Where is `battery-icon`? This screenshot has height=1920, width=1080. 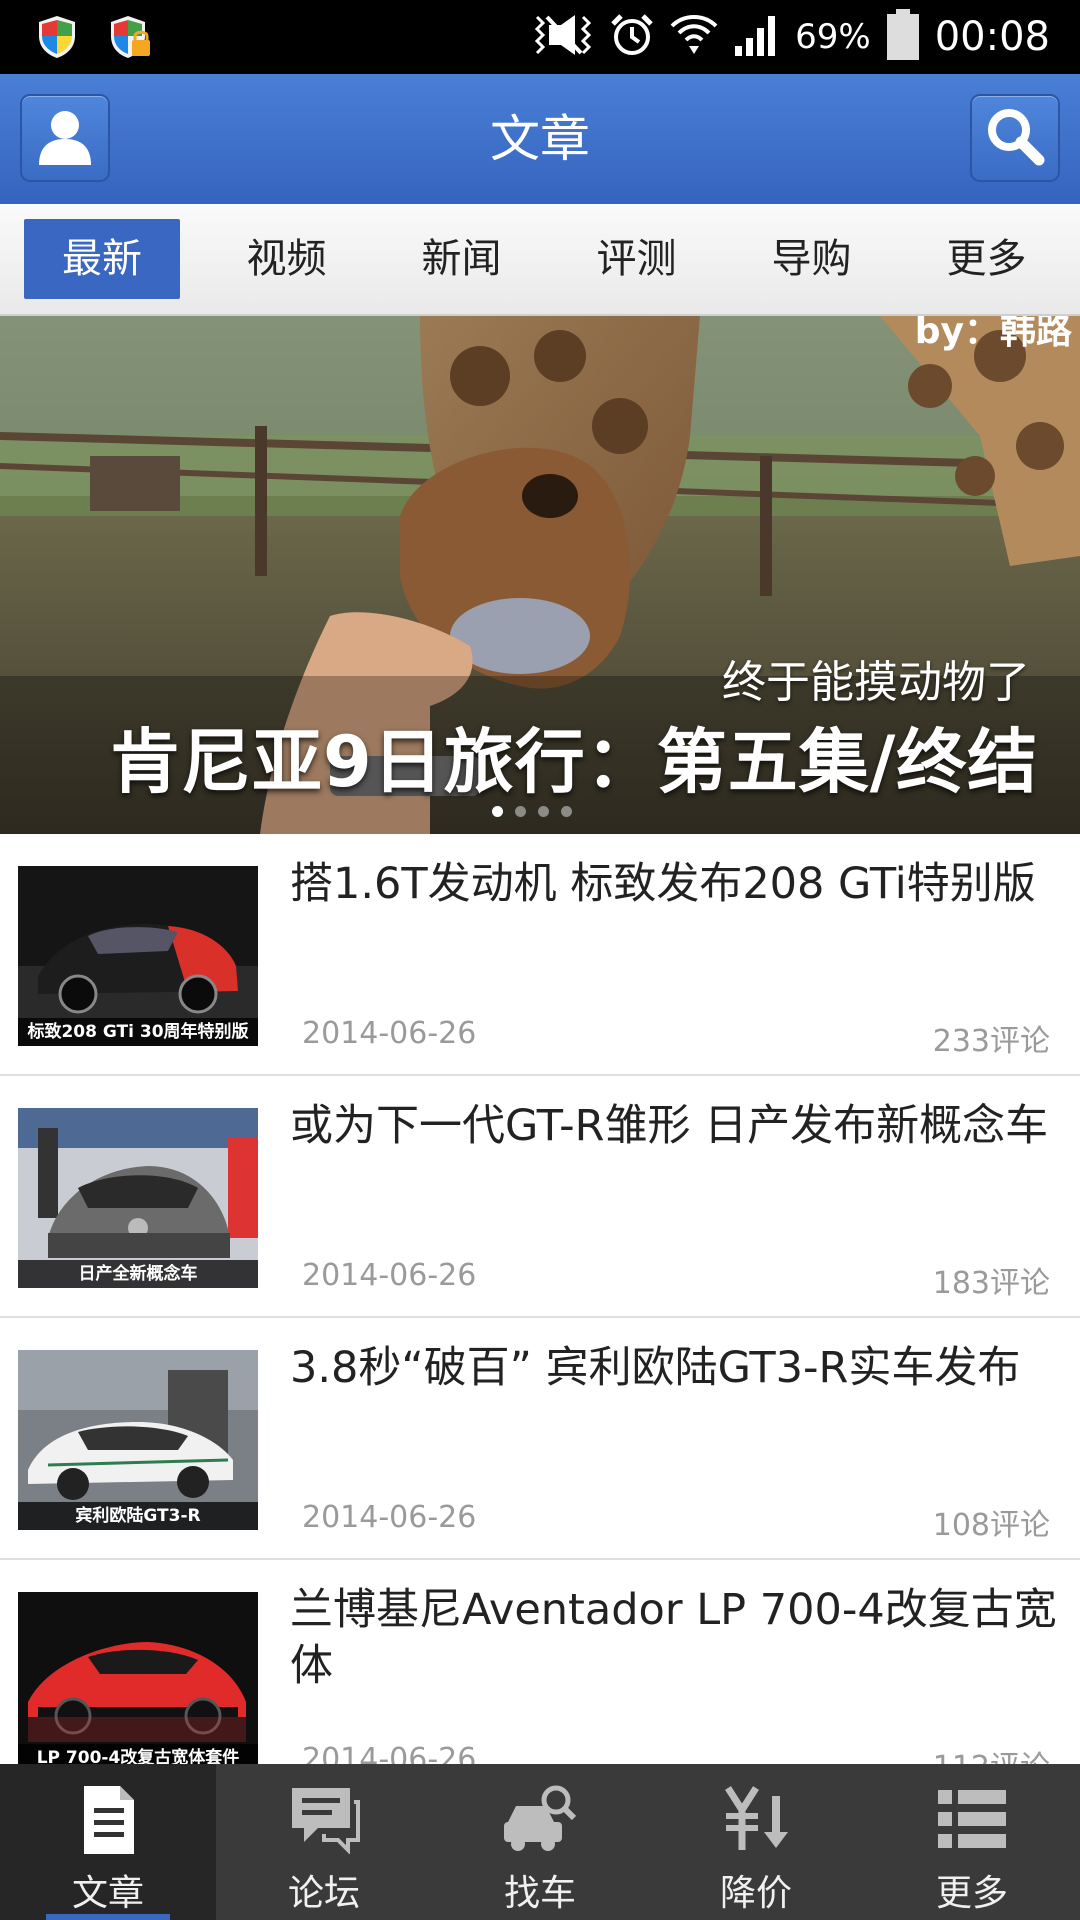 battery-icon is located at coordinates (903, 37).